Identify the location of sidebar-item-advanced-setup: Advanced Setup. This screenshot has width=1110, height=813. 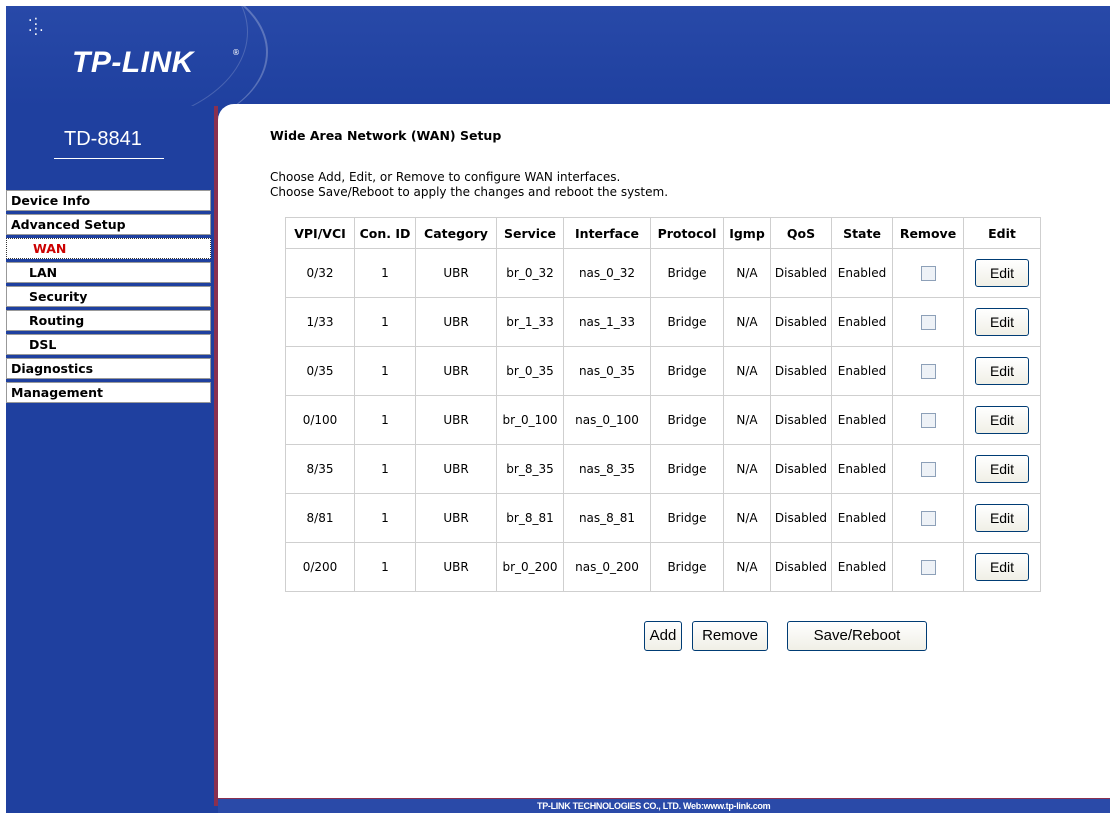
(108, 224).